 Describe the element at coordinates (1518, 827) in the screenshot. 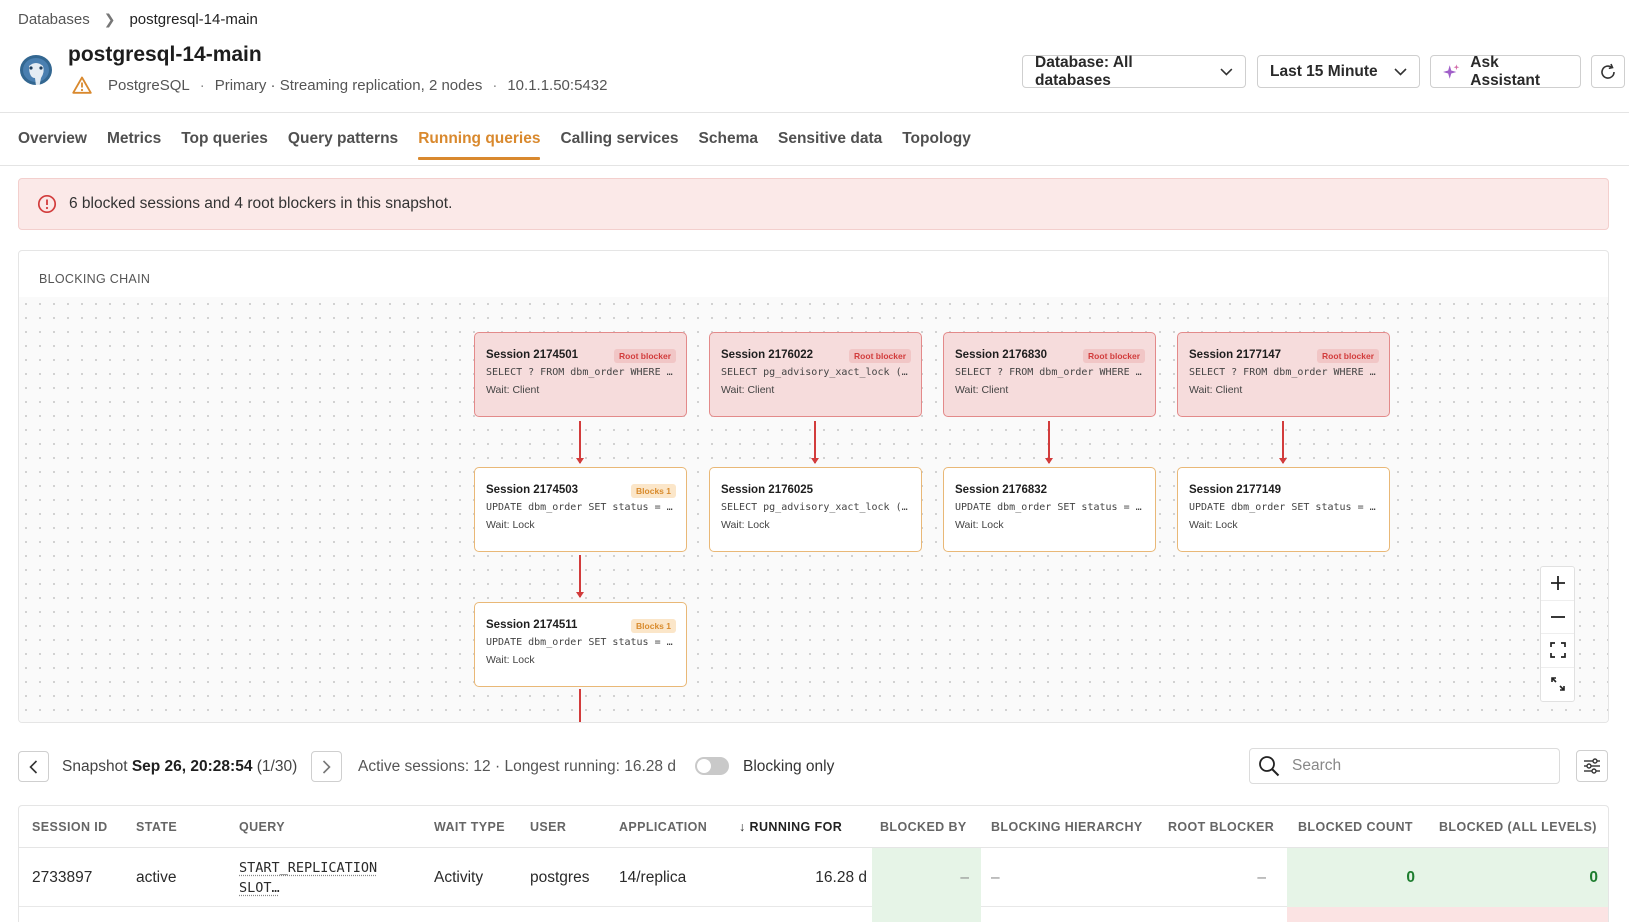

I see `col-blocked-all-levels: BLOCKED (ALL LEVELS)` at that location.